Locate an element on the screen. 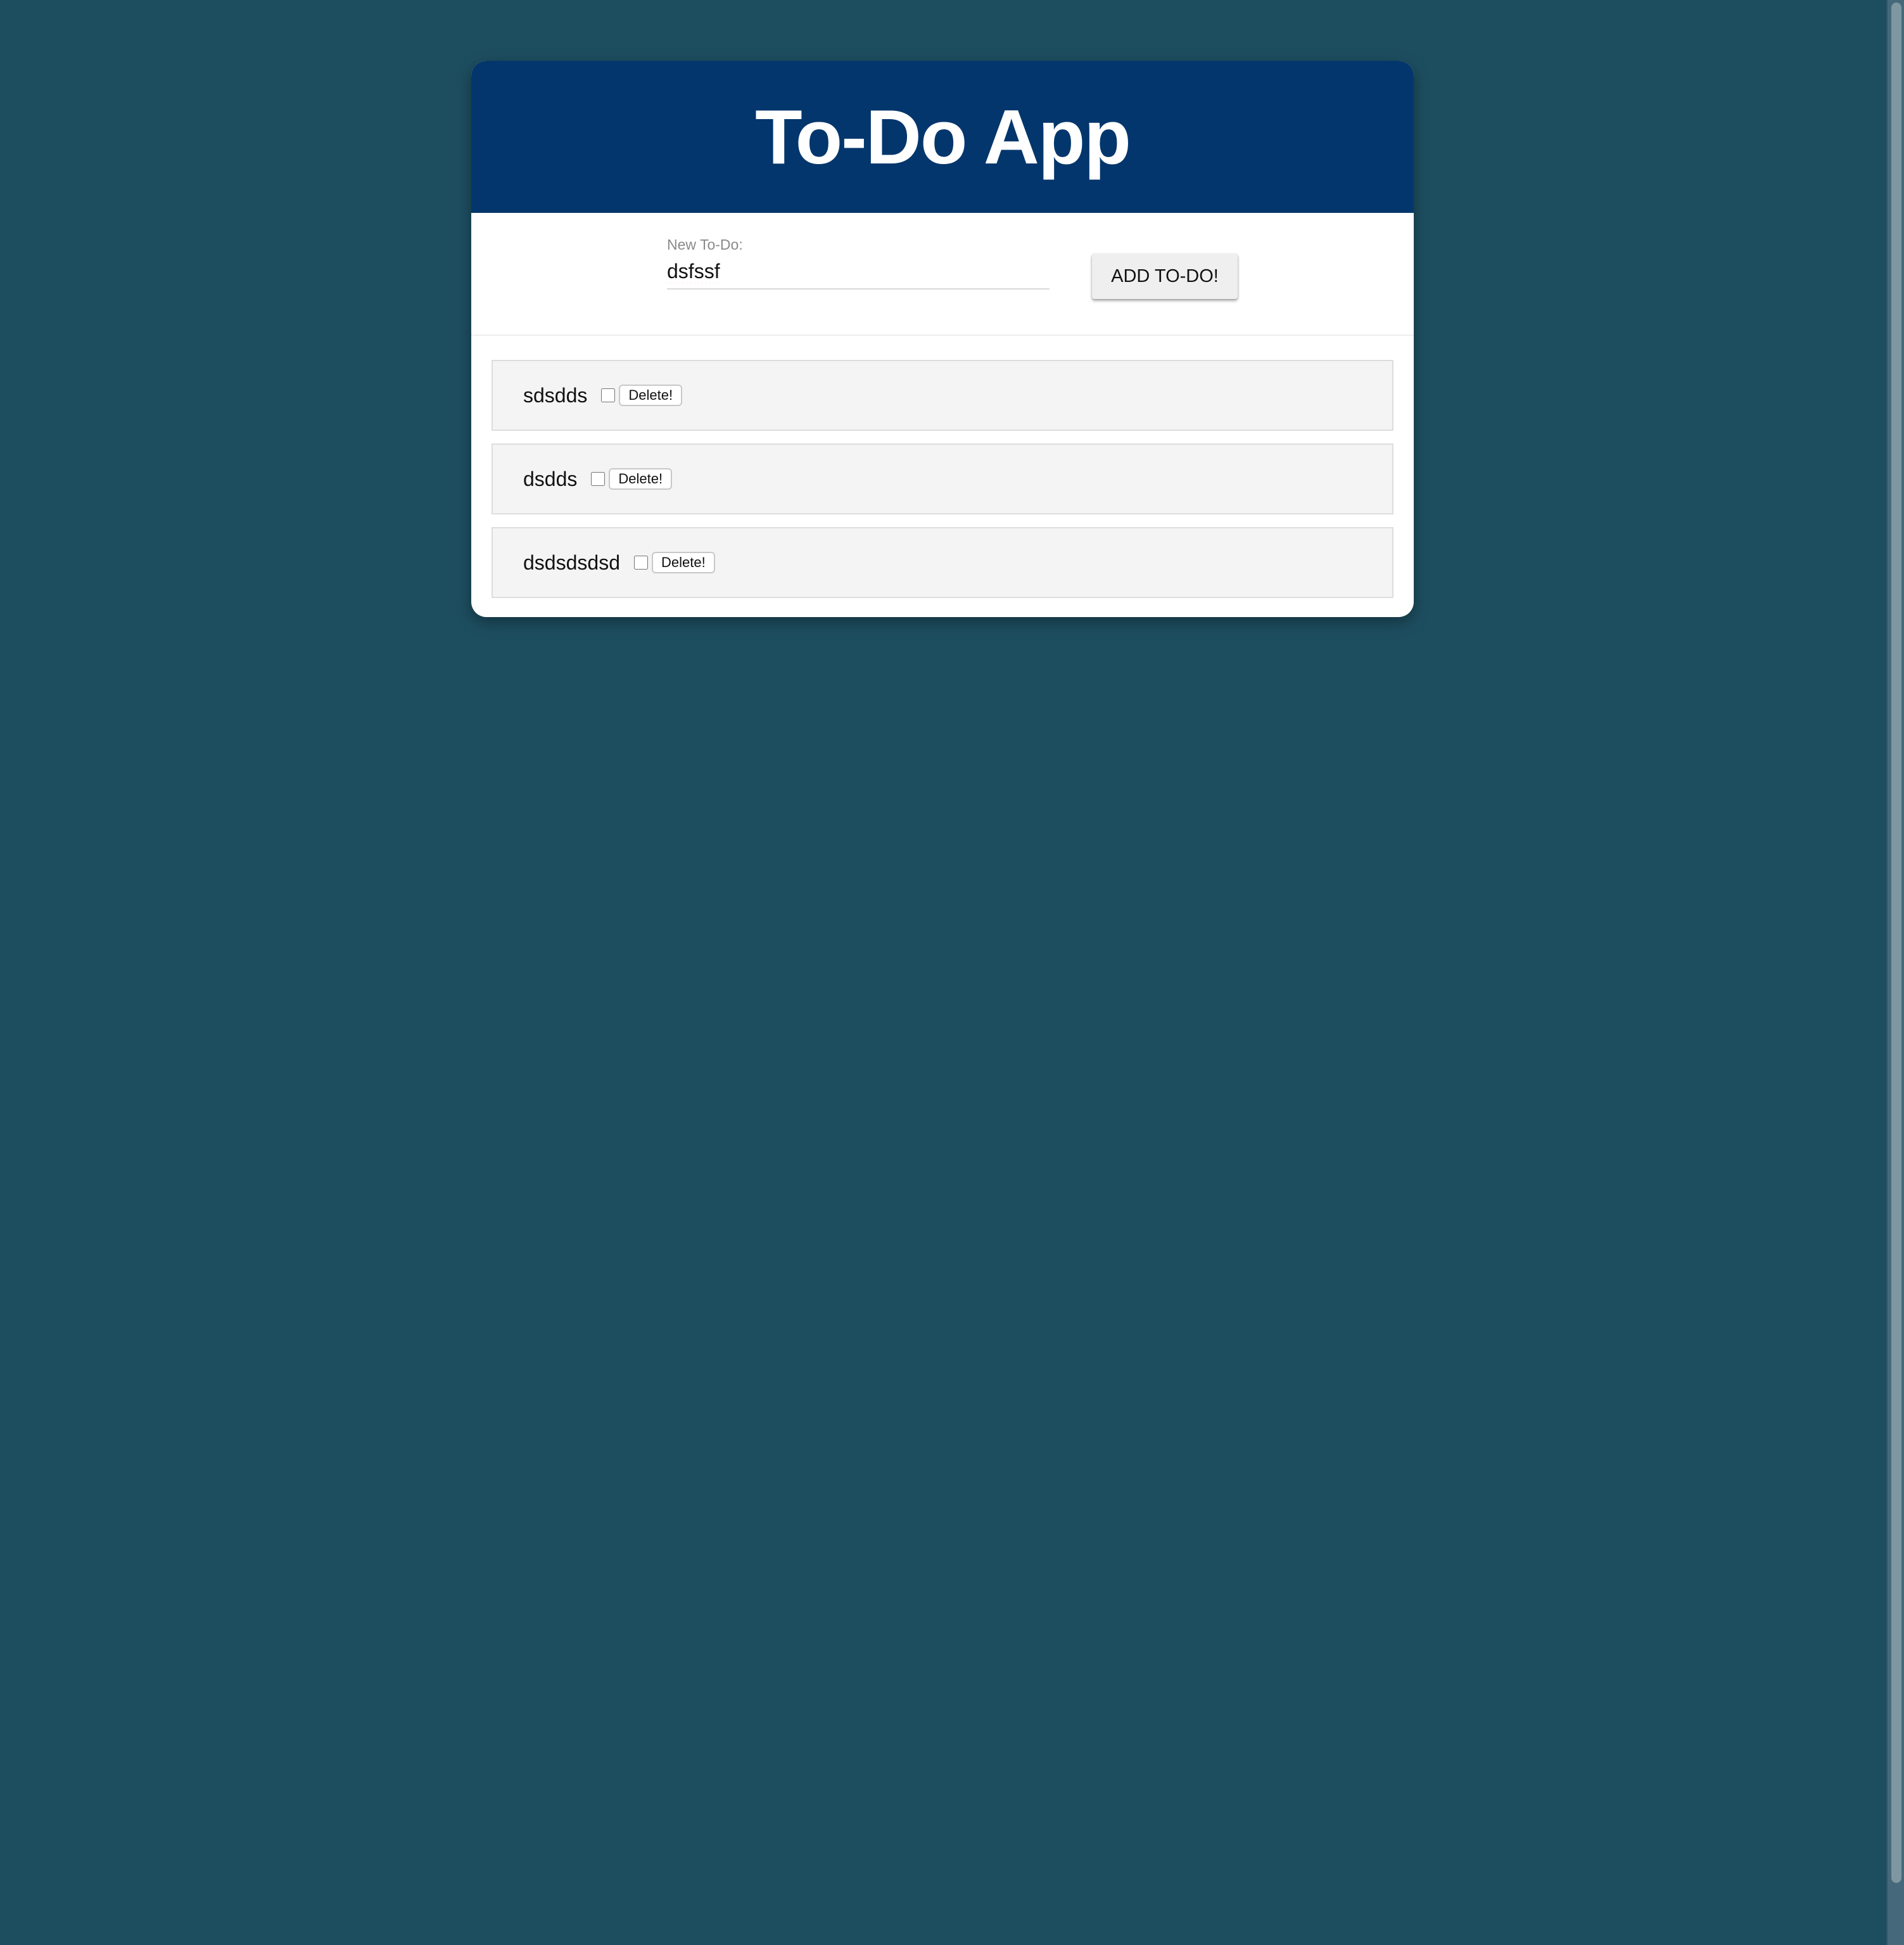 The image size is (1904, 1945). todo-item-text: sdsdds is located at coordinates (555, 395).